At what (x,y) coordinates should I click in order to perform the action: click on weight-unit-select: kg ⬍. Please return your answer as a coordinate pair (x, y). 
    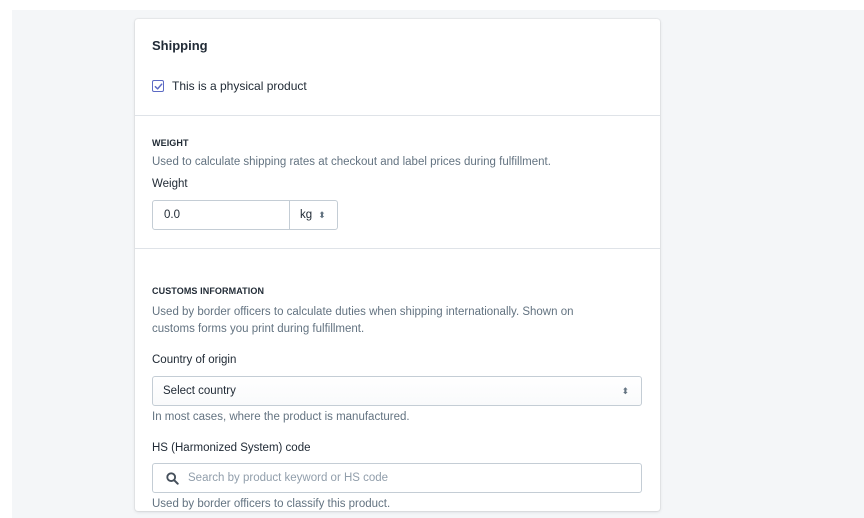
    Looking at the image, I should click on (313, 215).